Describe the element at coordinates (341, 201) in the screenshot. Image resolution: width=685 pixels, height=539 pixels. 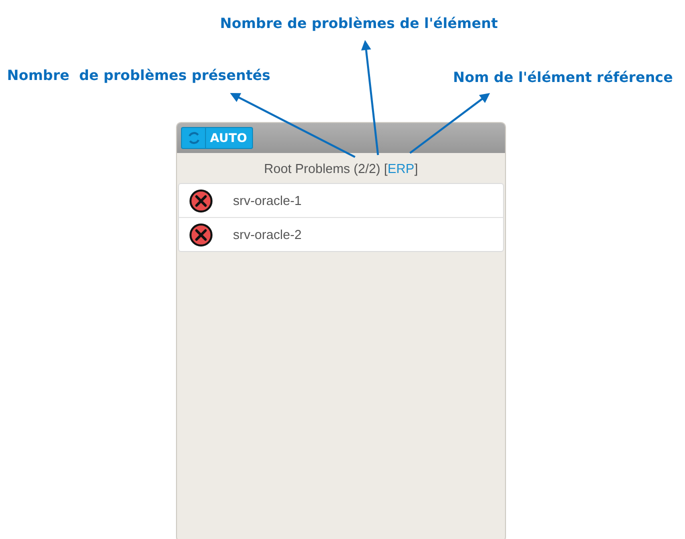
I see `problem-row: srv-oracle-1` at that location.